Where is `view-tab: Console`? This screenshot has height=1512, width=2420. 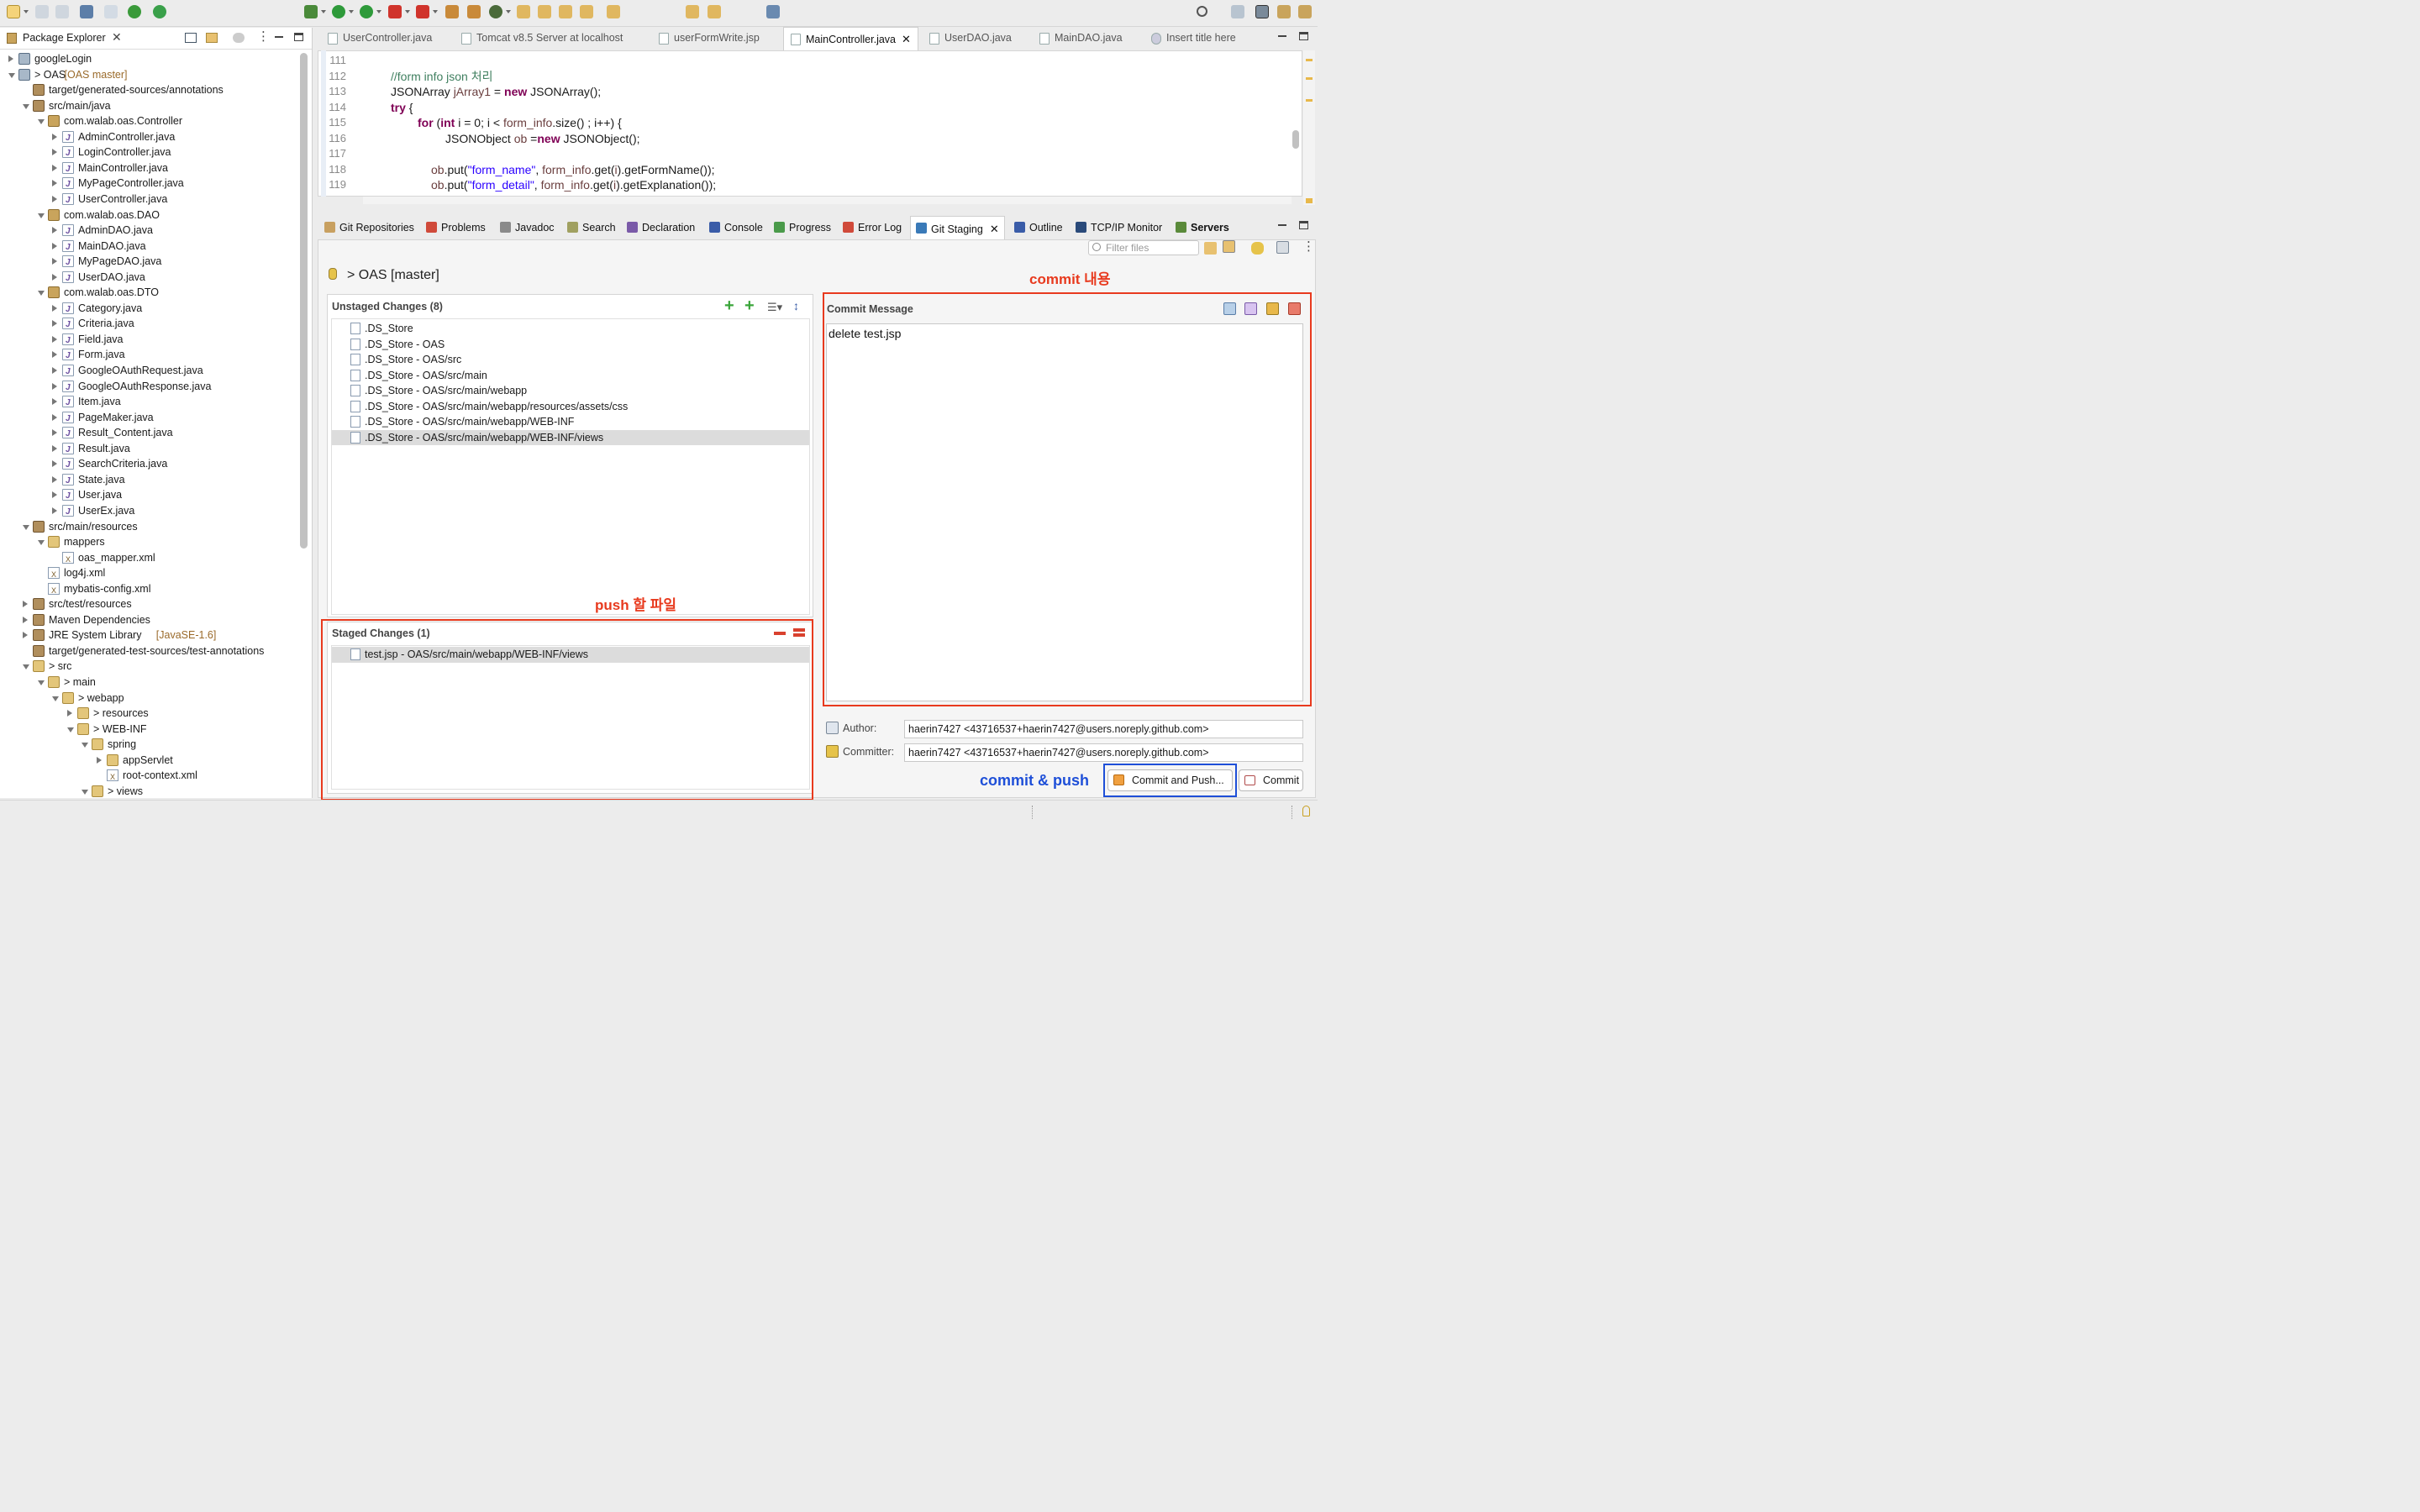 view-tab: Console is located at coordinates (736, 227).